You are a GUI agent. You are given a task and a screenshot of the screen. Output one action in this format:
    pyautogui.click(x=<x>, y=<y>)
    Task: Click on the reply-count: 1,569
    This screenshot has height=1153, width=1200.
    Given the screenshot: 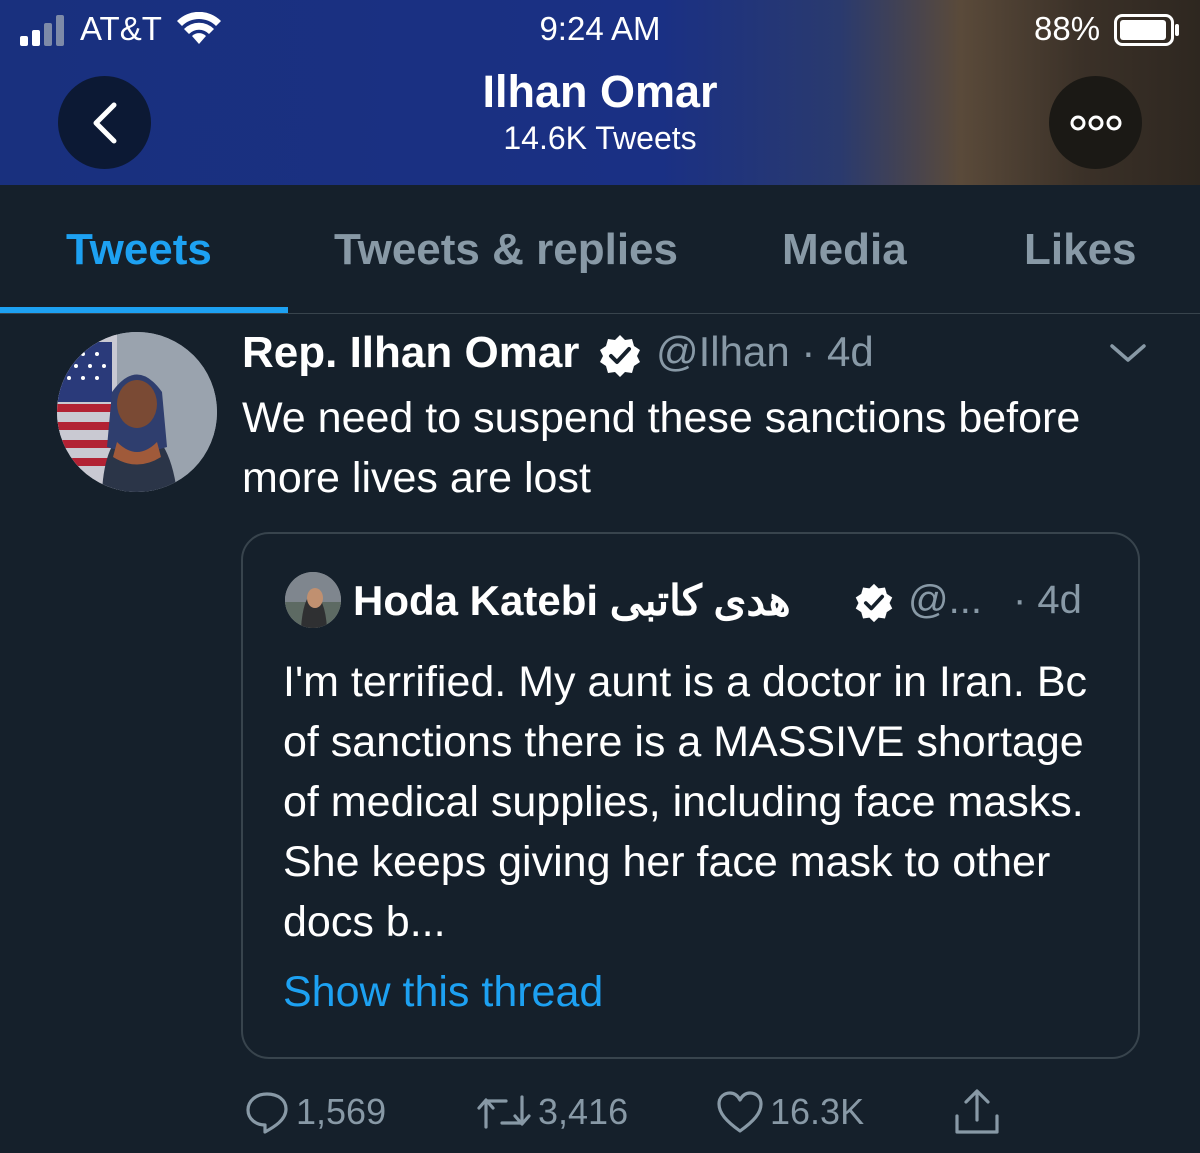 What is the action you would take?
    pyautogui.click(x=341, y=1111)
    